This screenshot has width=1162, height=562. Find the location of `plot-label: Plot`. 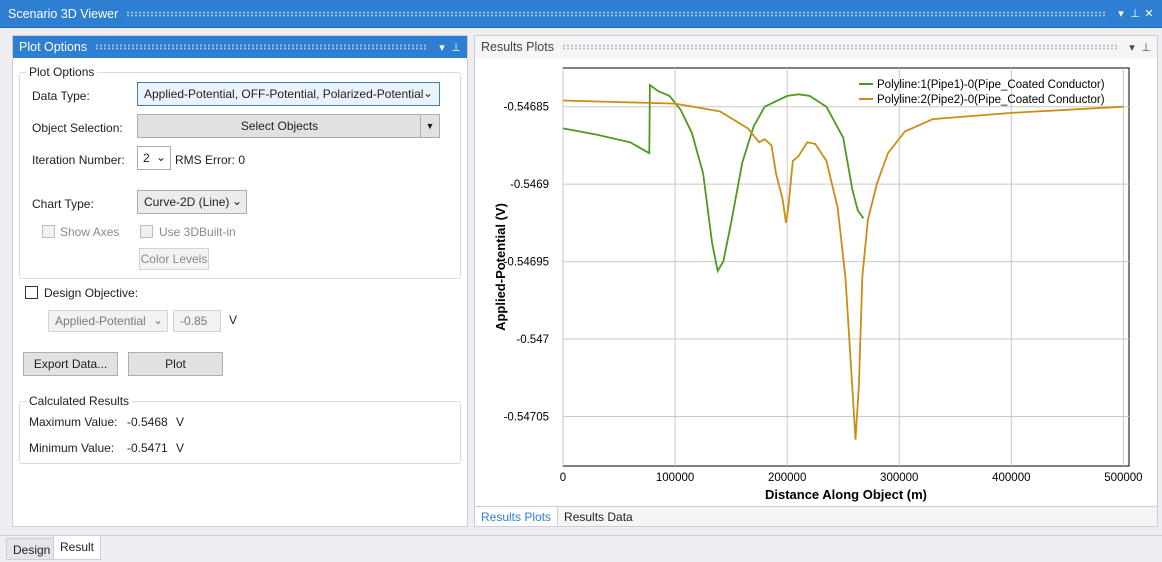

plot-label: Plot is located at coordinates (175, 364).